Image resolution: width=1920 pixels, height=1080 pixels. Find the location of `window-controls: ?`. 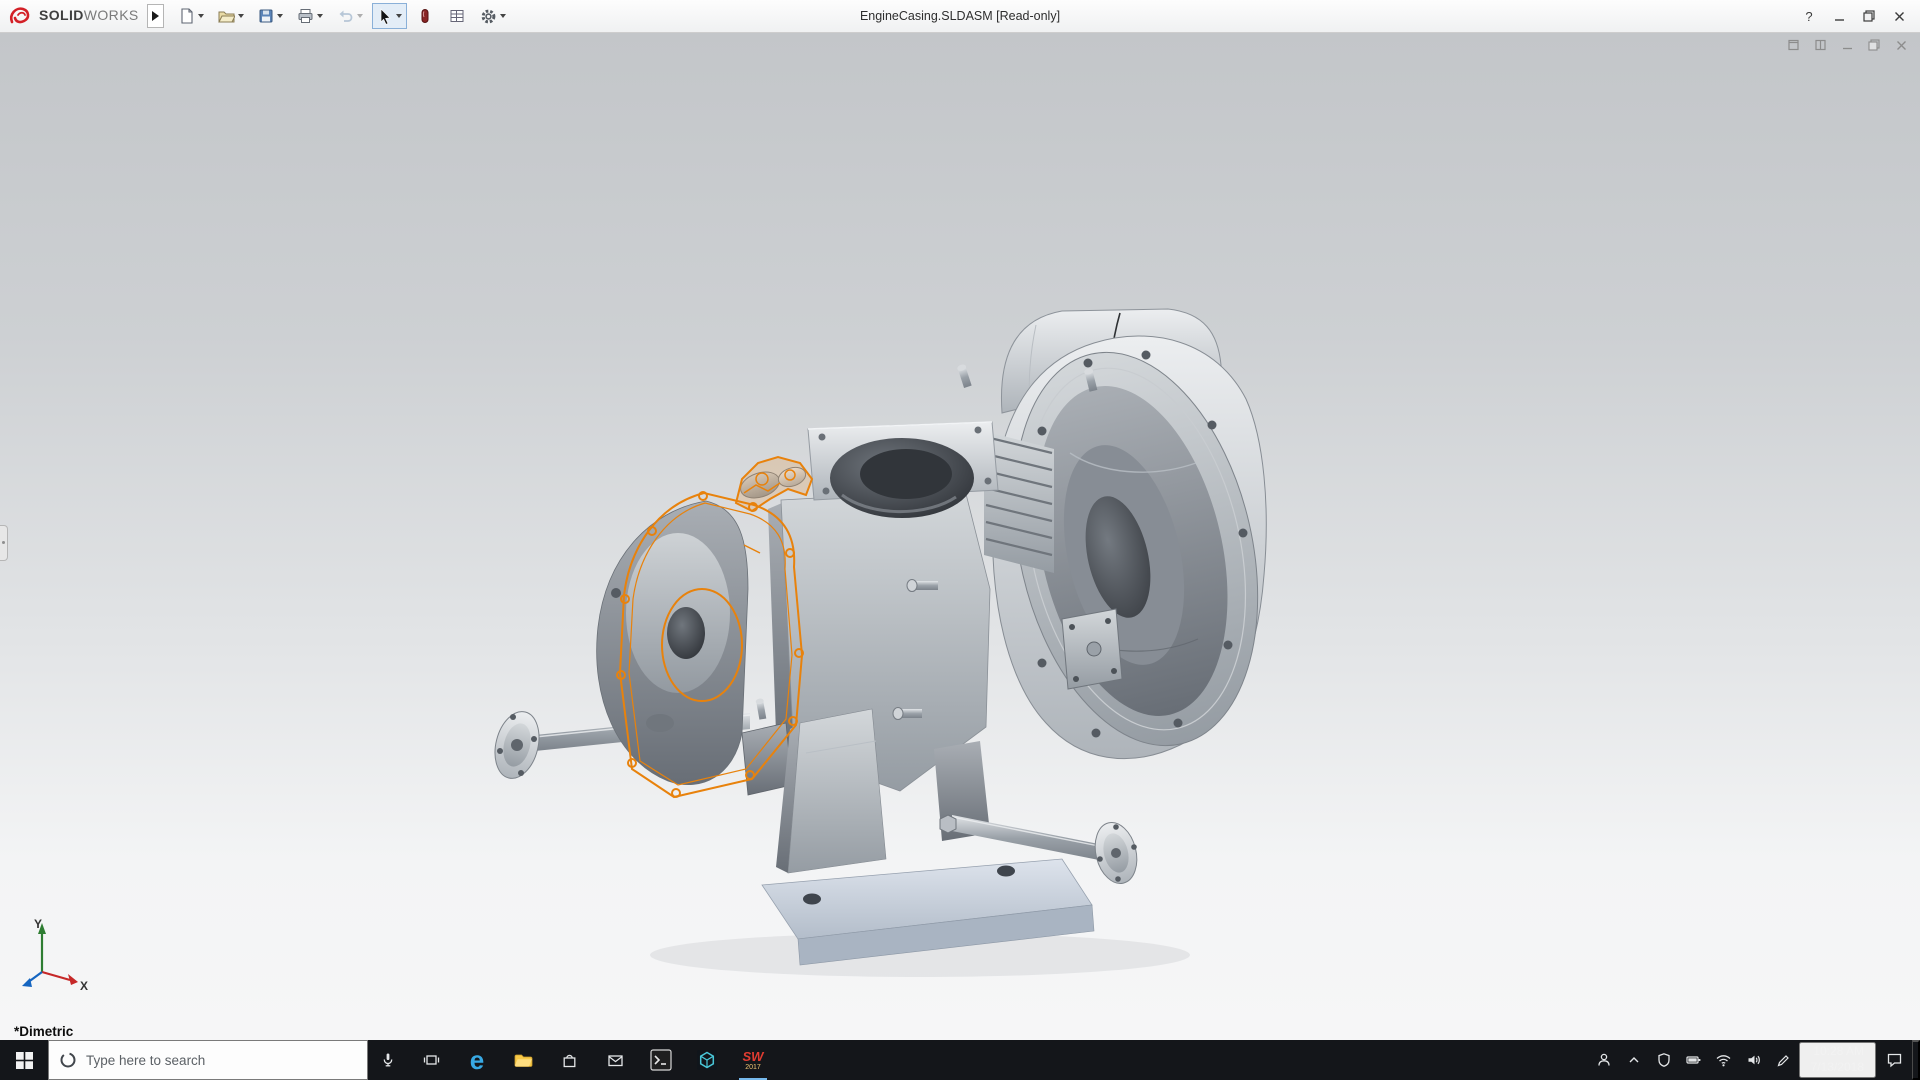

window-controls: ? is located at coordinates (1854, 16).